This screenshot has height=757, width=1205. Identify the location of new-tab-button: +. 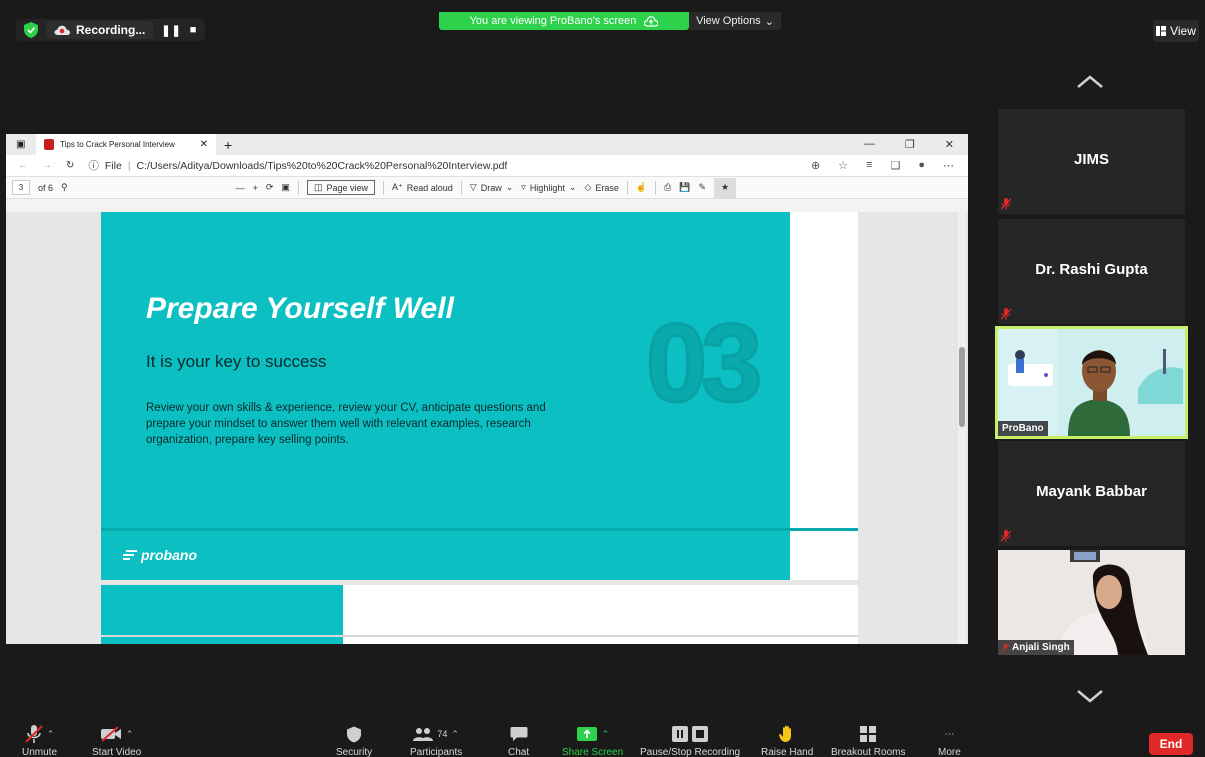
(228, 145).